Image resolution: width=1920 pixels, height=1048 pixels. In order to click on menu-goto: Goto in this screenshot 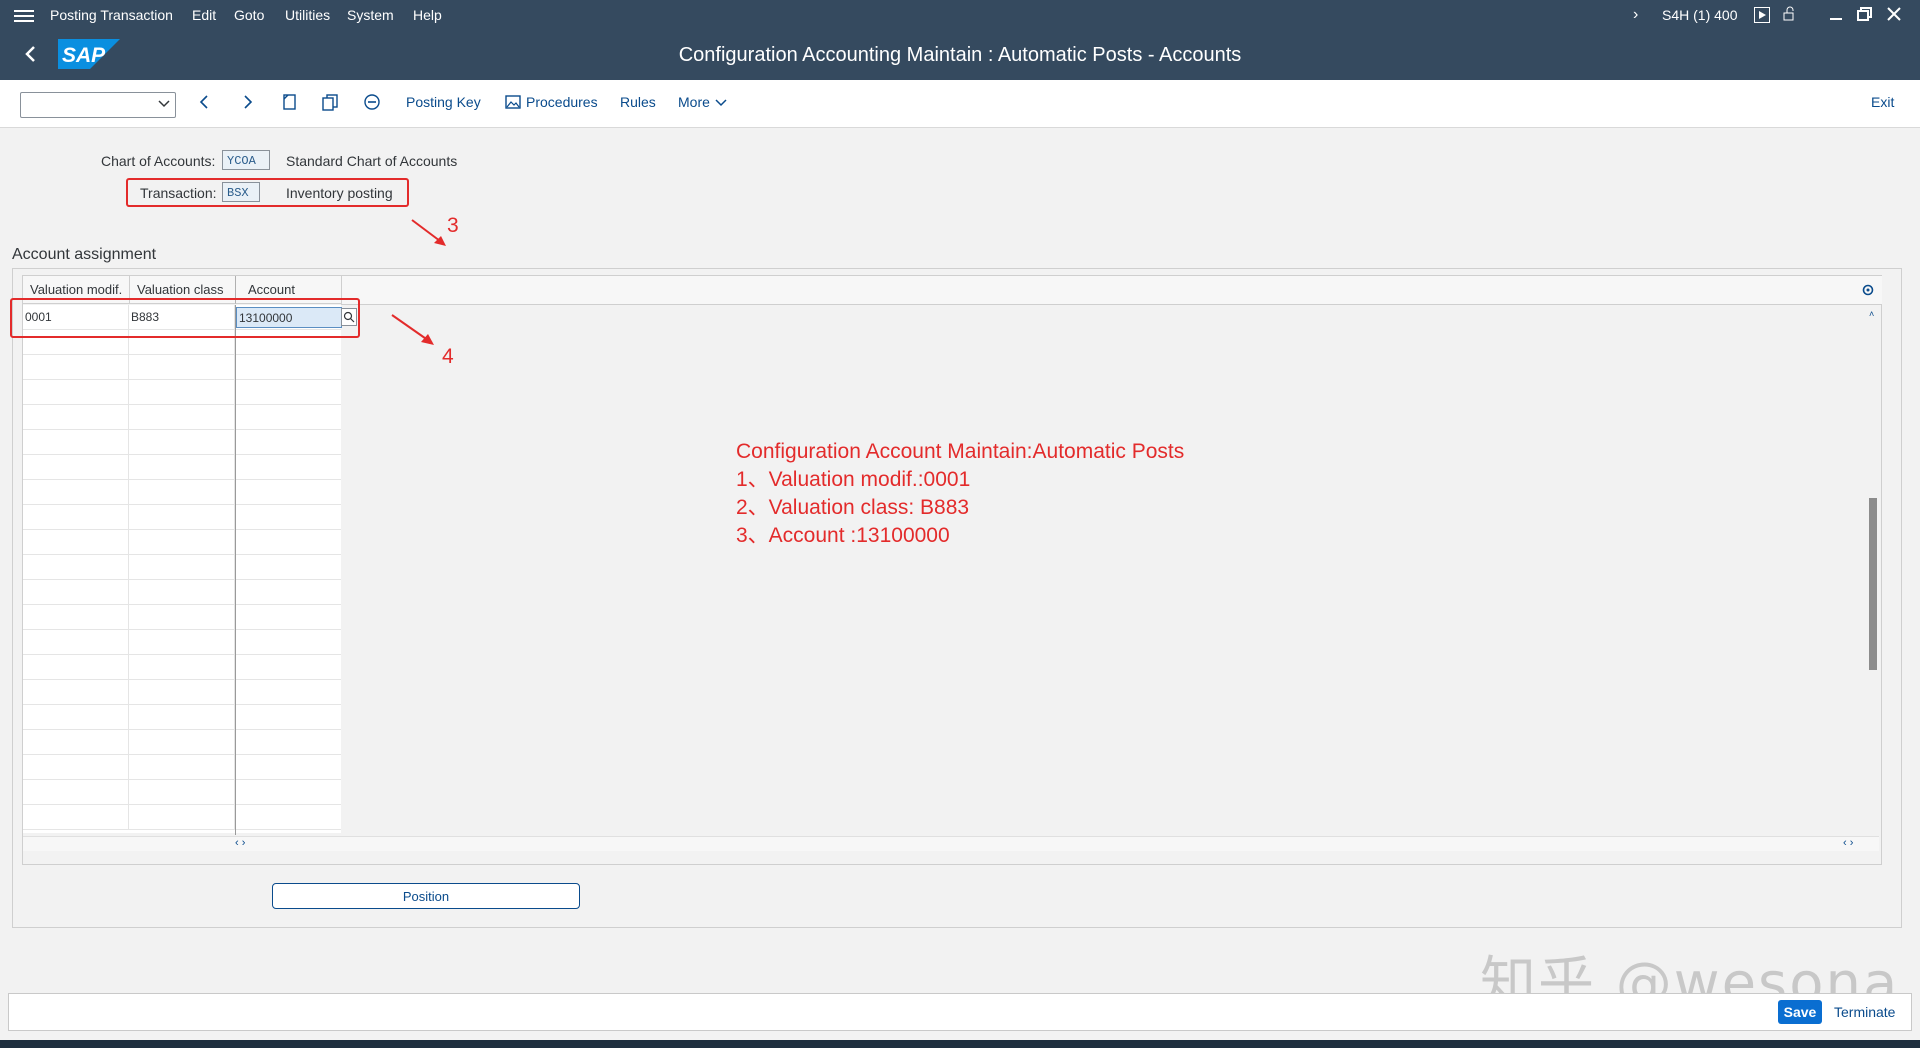, I will do `click(249, 15)`.